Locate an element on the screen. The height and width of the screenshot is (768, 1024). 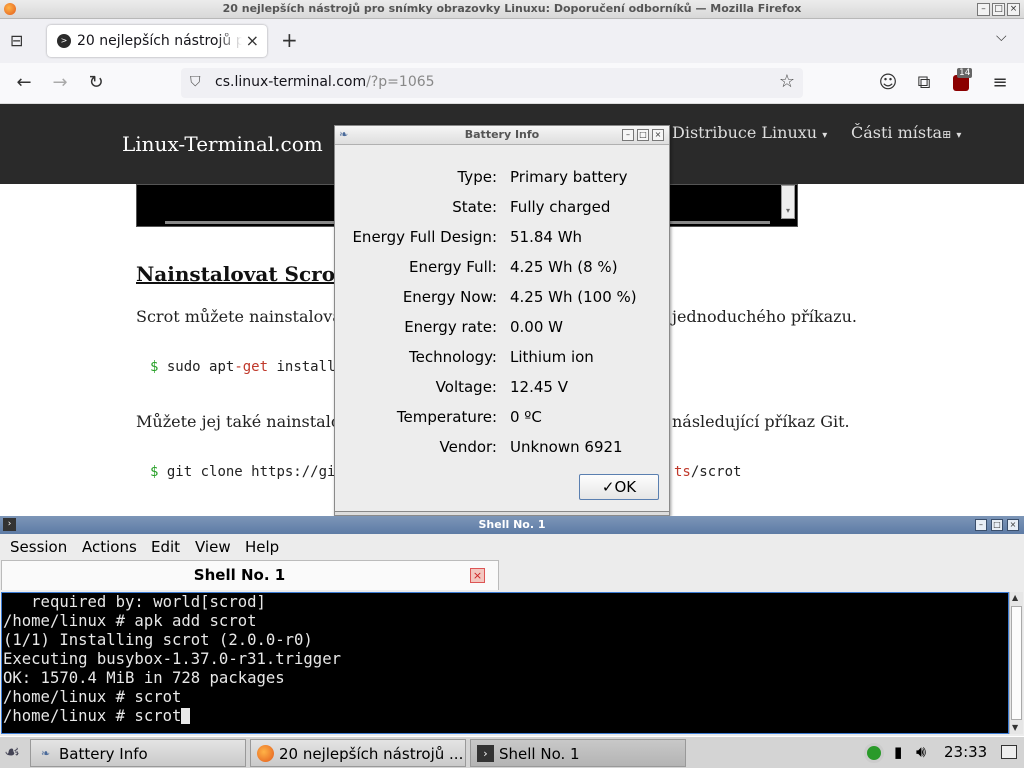
paragraph-1: Scrot můžete nainstalovat is located at coordinates (242, 316).